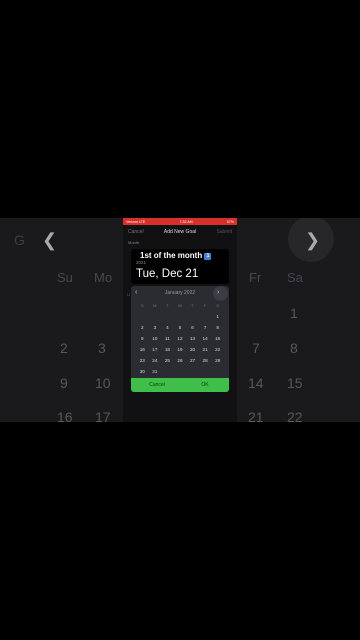 The width and height of the screenshot is (360, 640). What do you see at coordinates (142, 371) in the screenshot?
I see `day-cell: 30` at bounding box center [142, 371].